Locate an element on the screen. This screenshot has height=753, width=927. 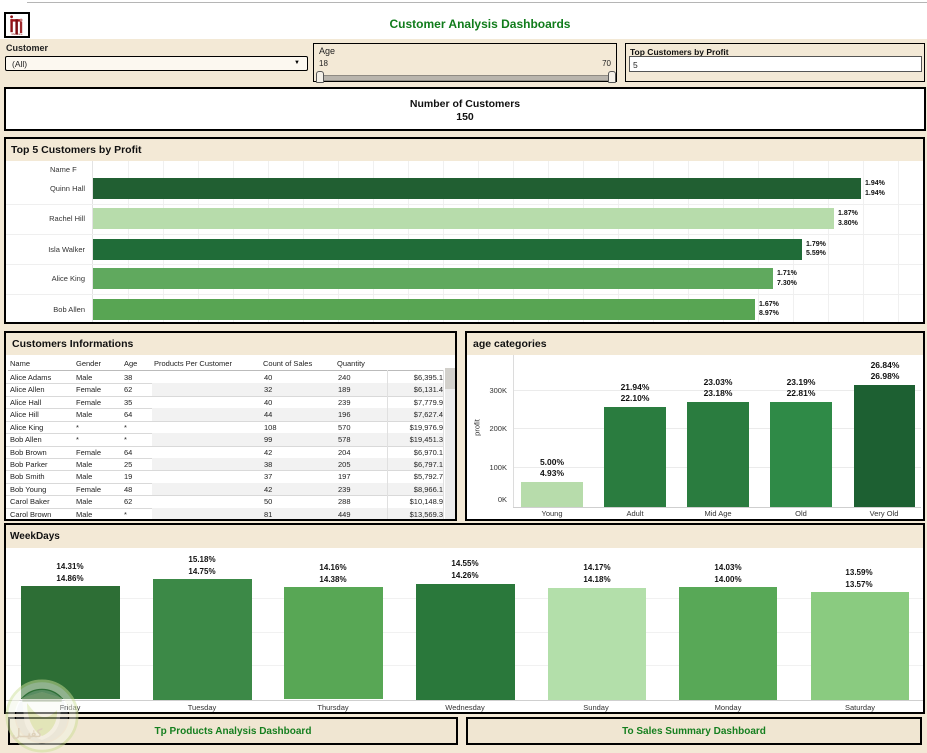
svg-text: Mansoura is located at coordinates (17, 34).